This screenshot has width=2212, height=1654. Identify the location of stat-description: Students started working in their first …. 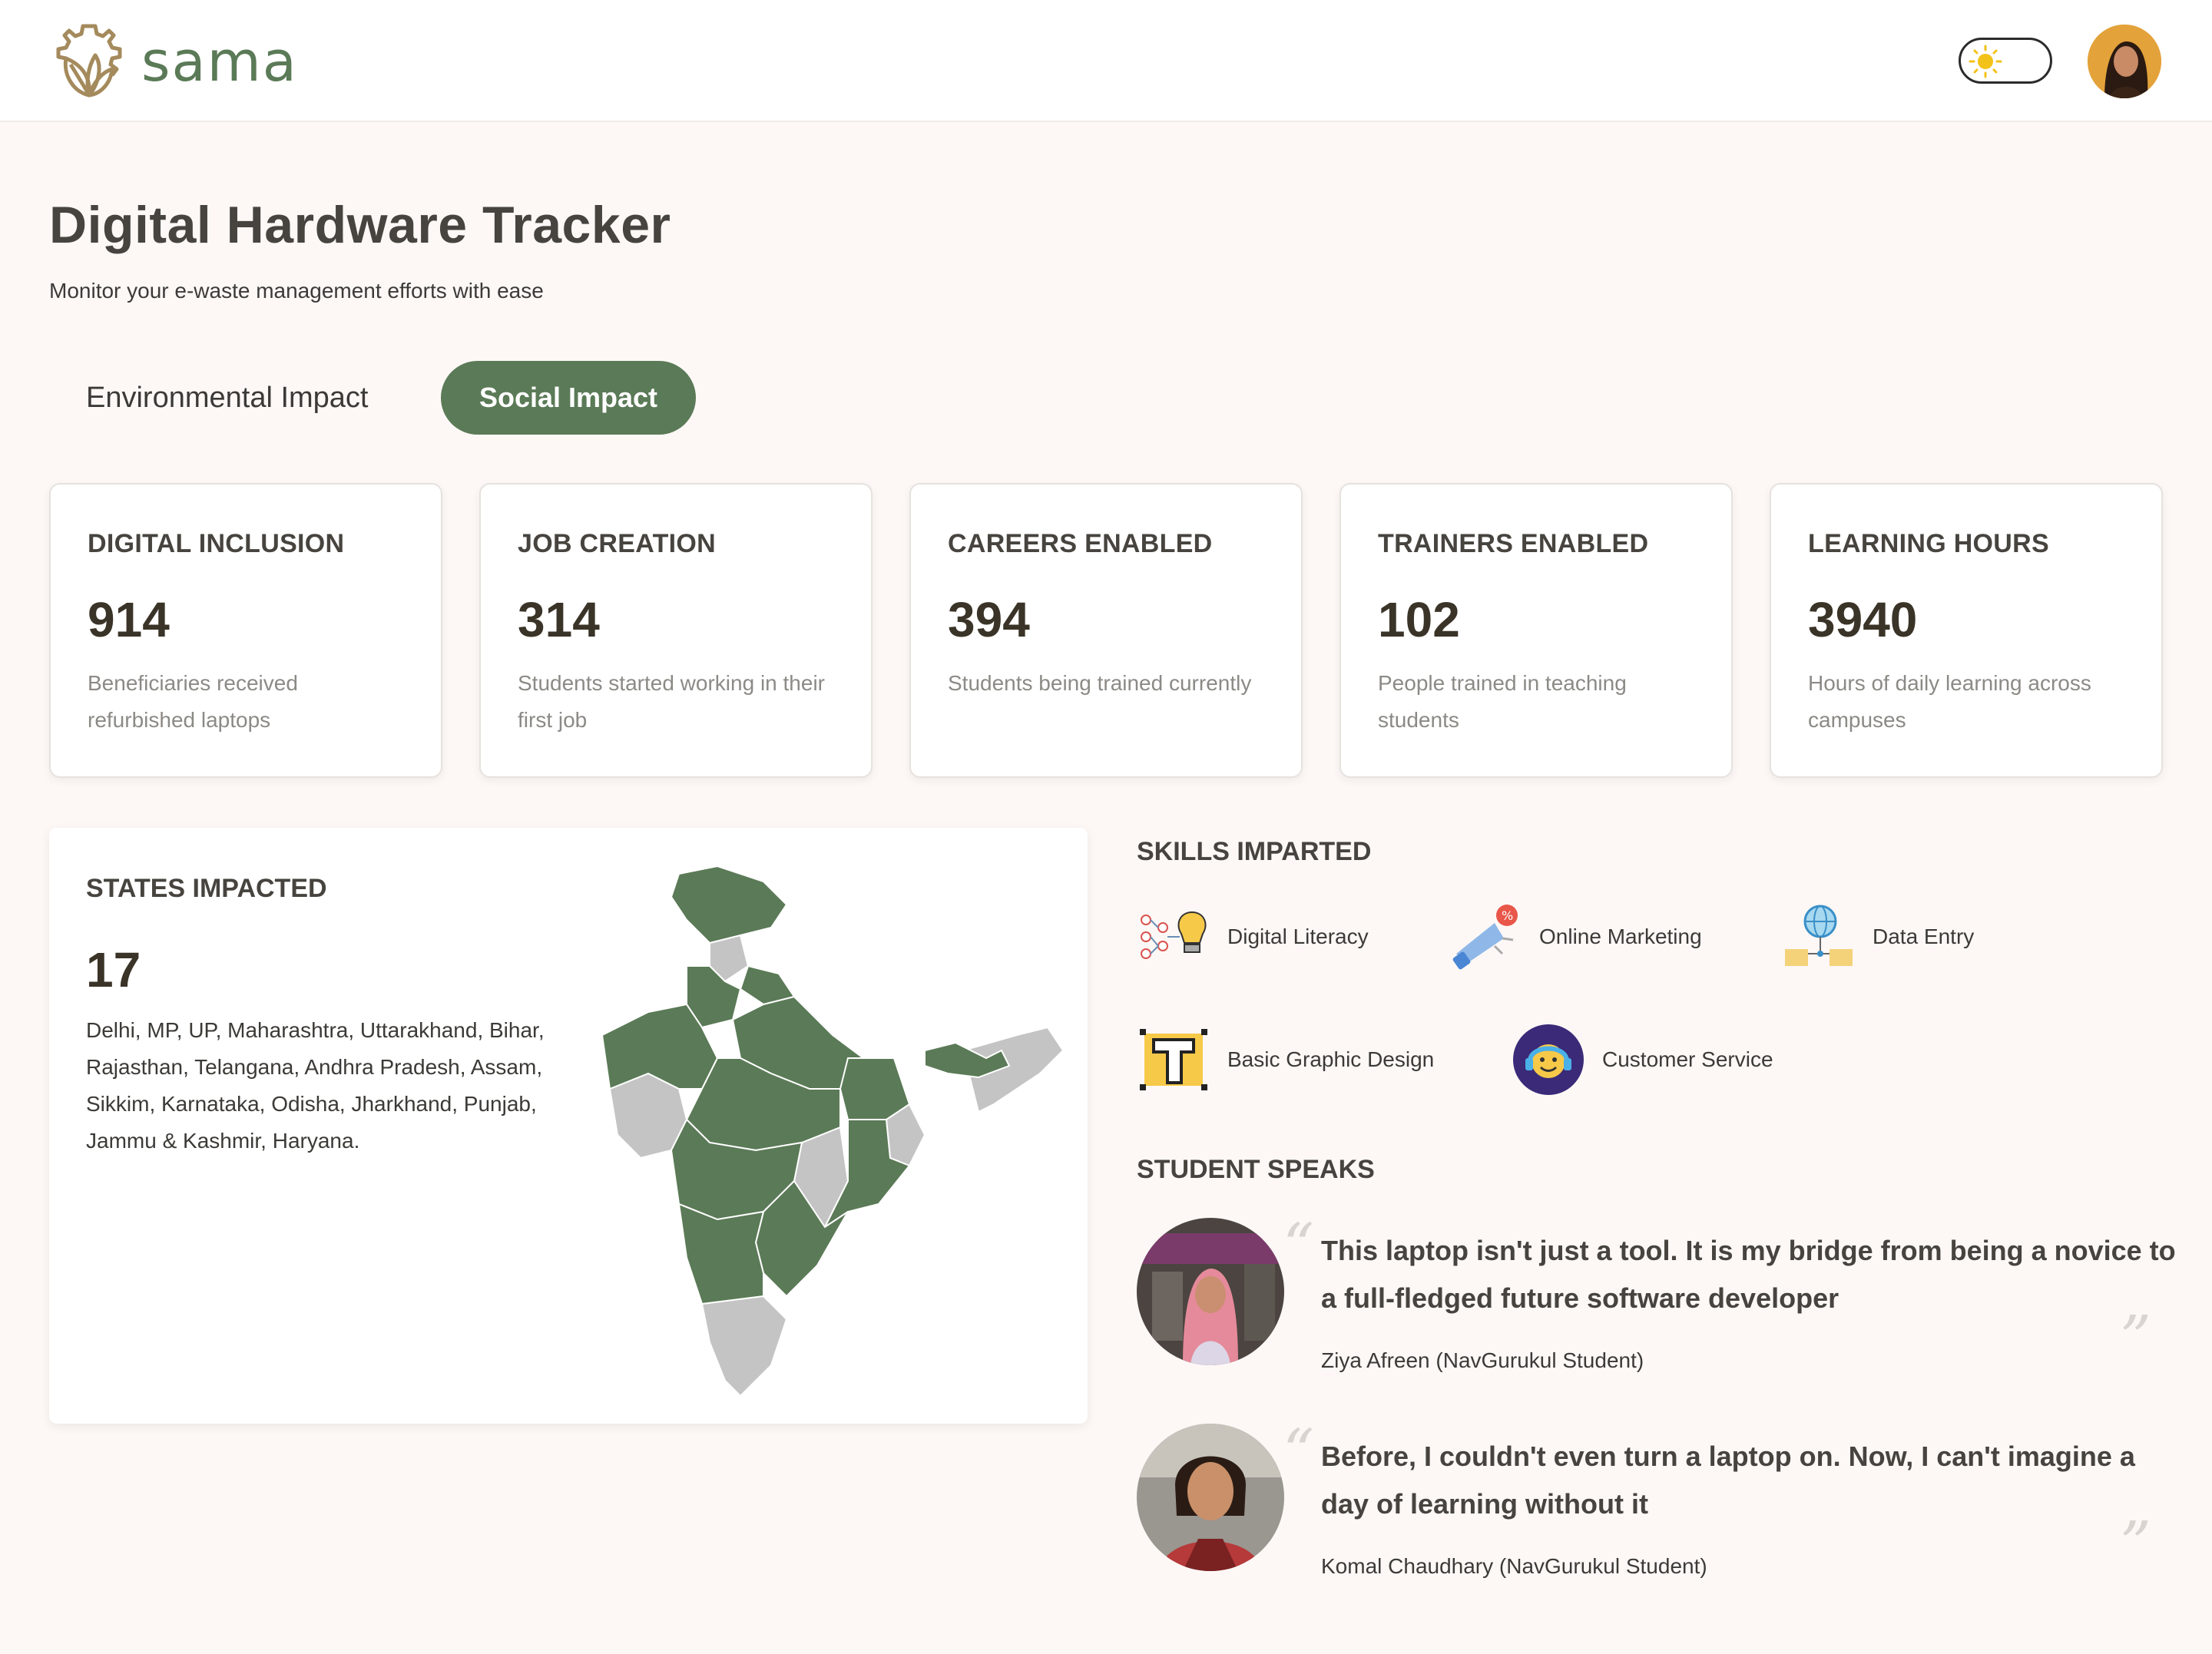
(672, 701).